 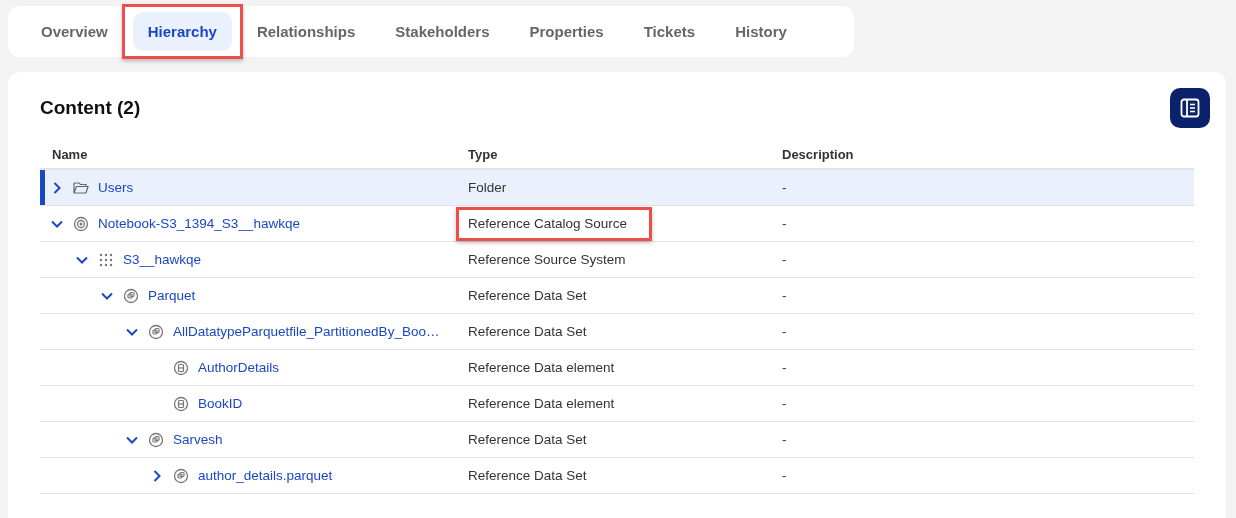 I want to click on table-row: Users Folder -, so click(x=617, y=188).